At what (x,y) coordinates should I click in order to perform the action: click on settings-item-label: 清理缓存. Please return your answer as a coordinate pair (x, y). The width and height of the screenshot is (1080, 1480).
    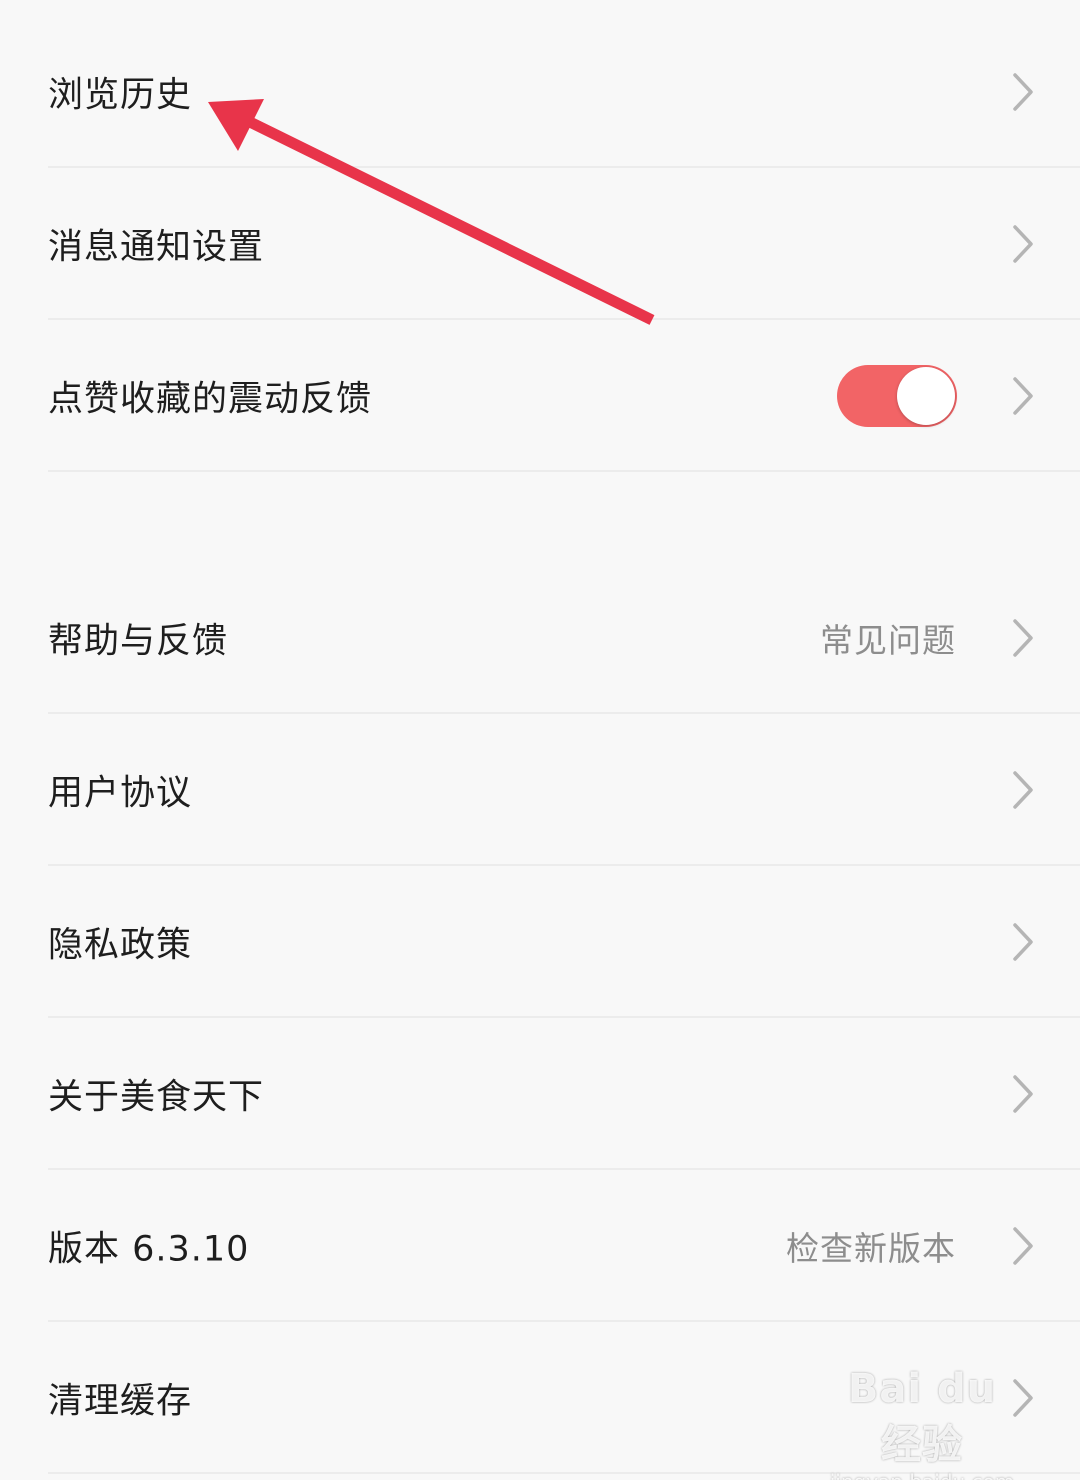
    Looking at the image, I should click on (120, 1401).